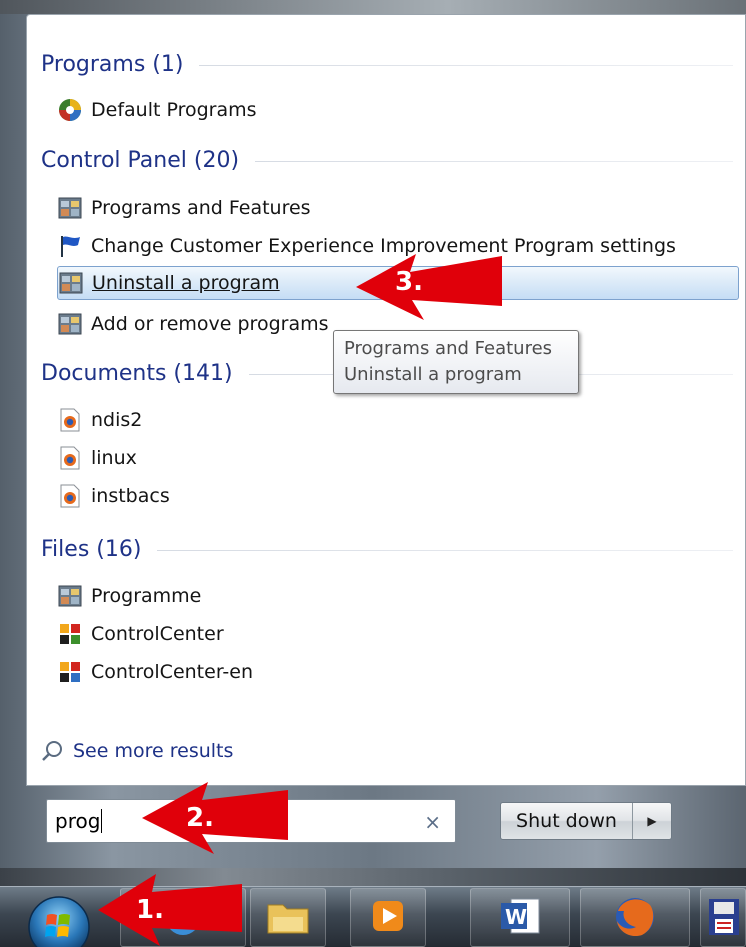  I want to click on result-file-controlcenter-en: ControlCenter-en, so click(155, 672).